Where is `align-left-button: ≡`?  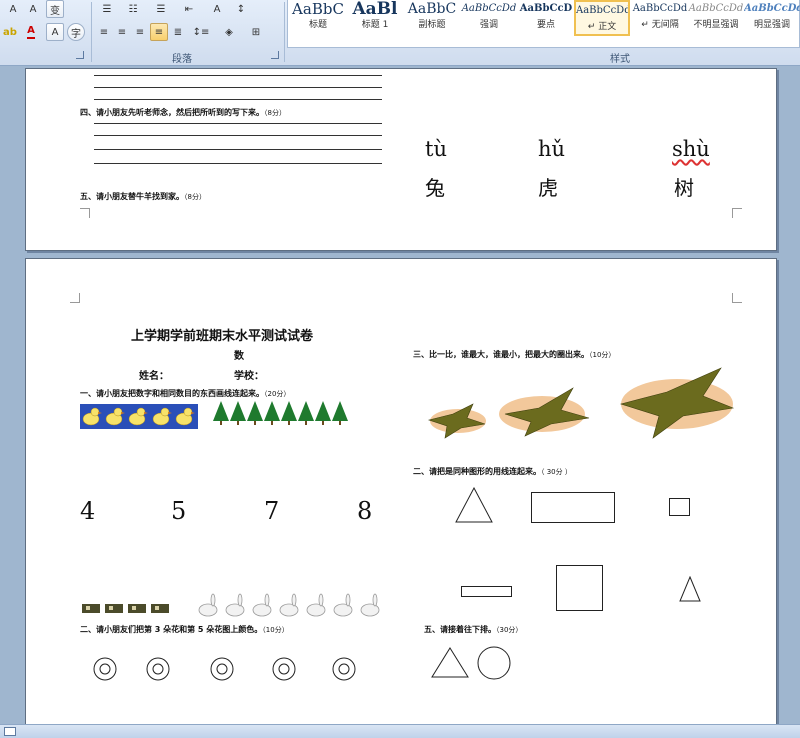 align-left-button: ≡ is located at coordinates (104, 32).